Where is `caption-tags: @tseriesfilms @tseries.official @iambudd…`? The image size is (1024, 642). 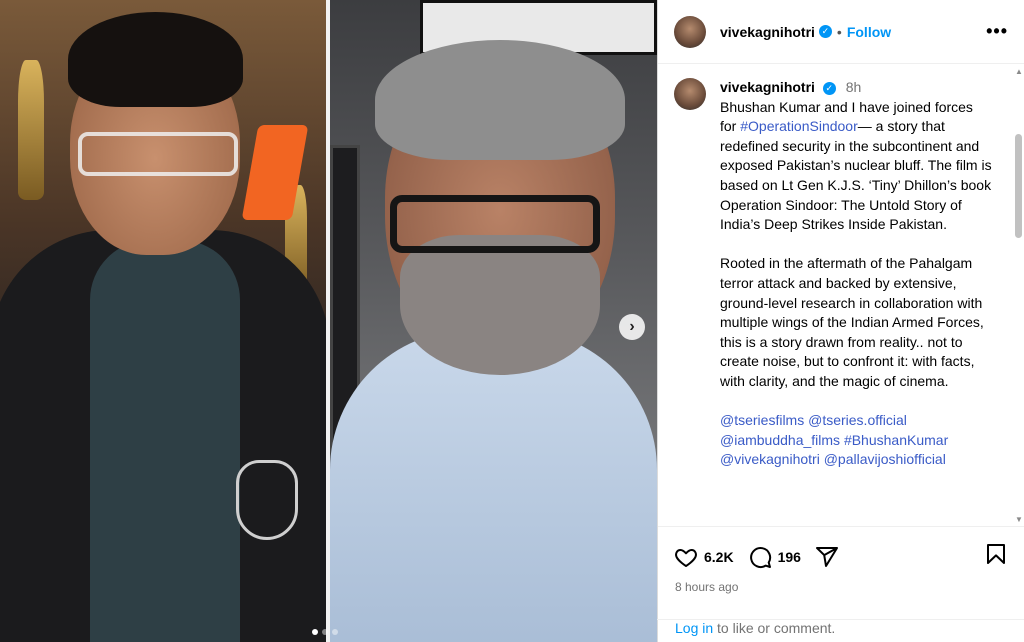 caption-tags: @tseriesfilms @tseries.official @iambudd… is located at coordinates (856, 440).